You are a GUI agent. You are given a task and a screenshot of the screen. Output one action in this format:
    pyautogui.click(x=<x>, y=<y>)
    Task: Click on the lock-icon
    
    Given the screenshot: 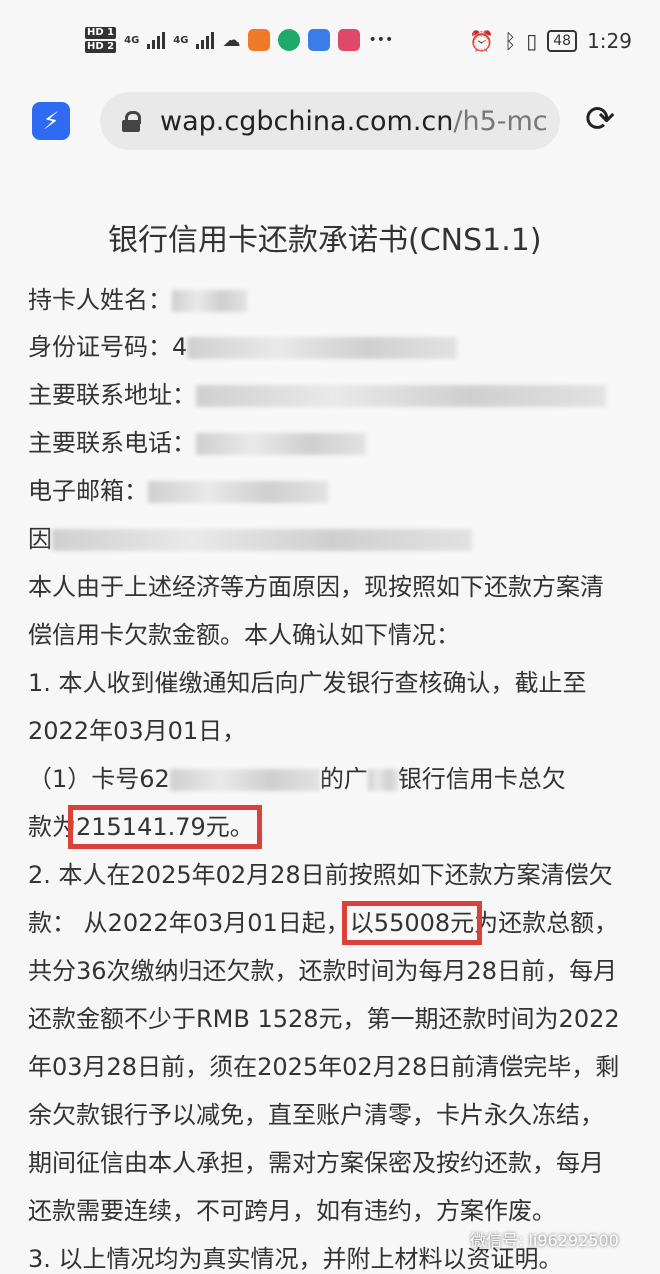 What is the action you would take?
    pyautogui.click(x=131, y=121)
    